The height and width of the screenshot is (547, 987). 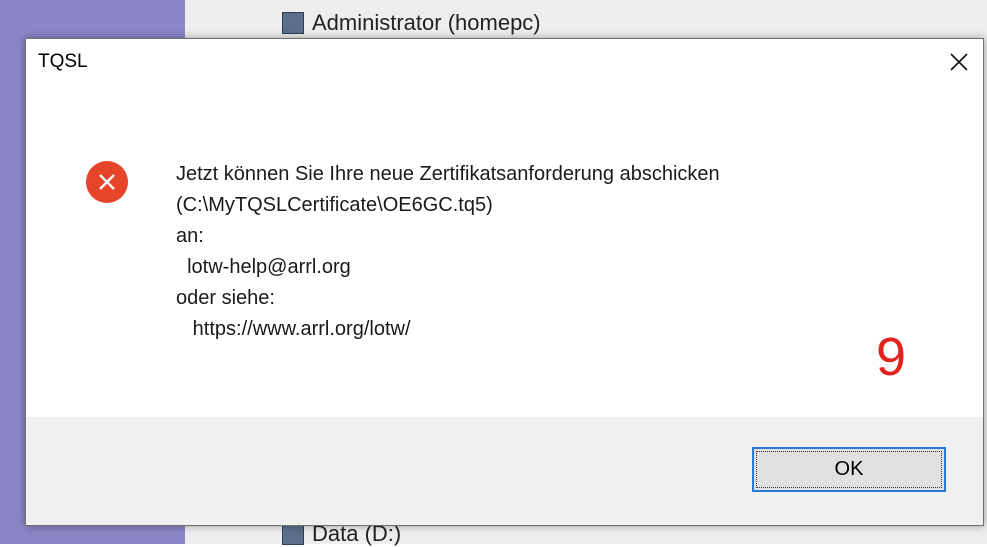 What do you see at coordinates (225, 298) in the screenshot?
I see `message-line: oder siehe:` at bounding box center [225, 298].